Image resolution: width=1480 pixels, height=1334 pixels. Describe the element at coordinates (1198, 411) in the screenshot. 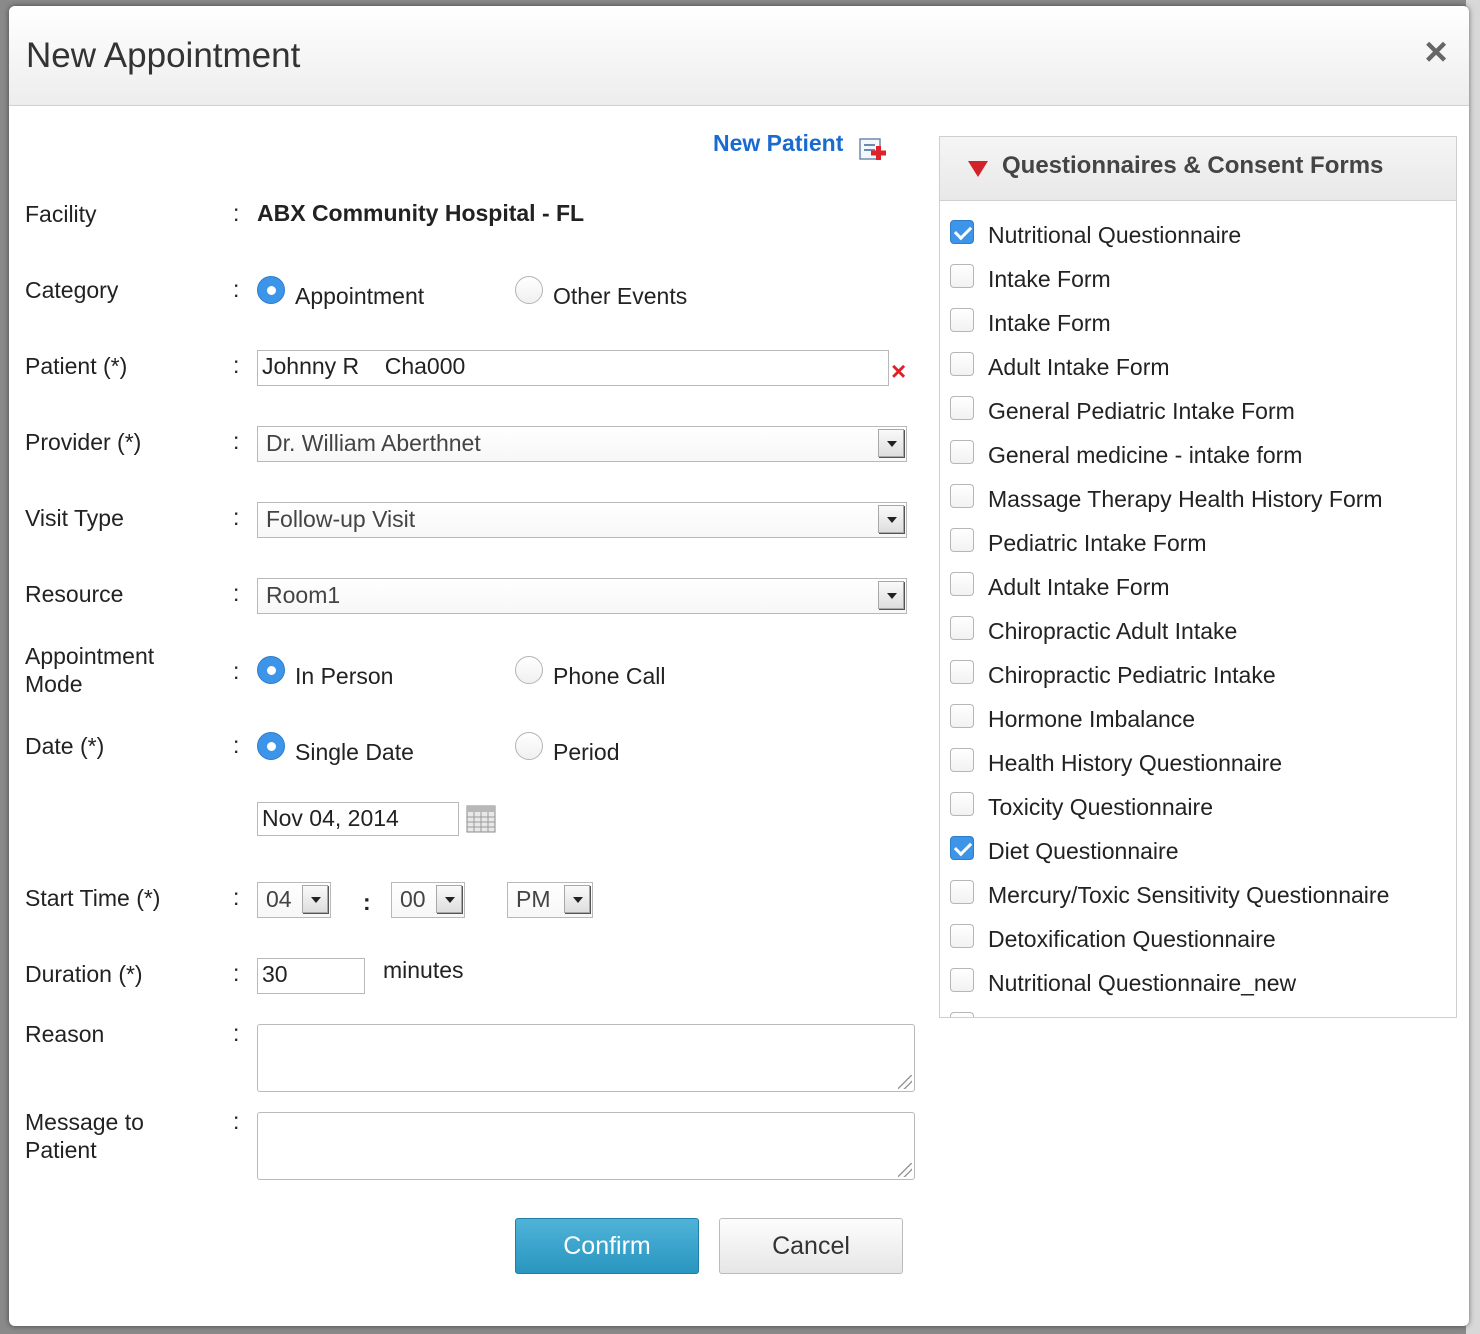

I see `questionnaire-item: General Pediatric Intake Form` at that location.